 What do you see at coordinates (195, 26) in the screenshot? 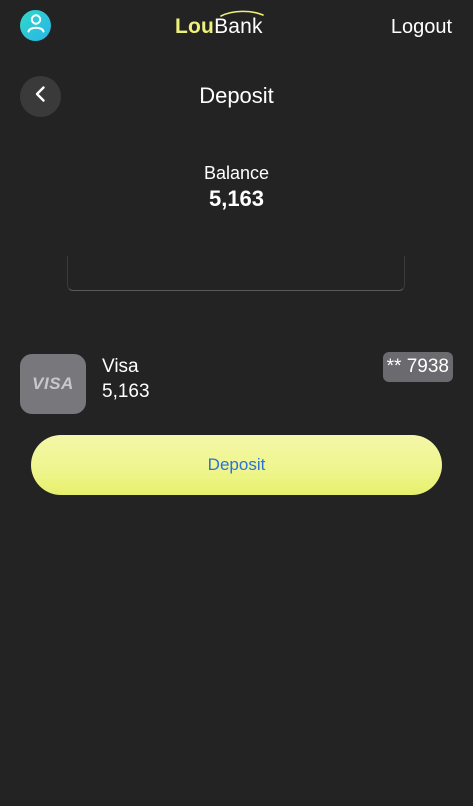
I see `brand-logo-lou: Lou` at bounding box center [195, 26].